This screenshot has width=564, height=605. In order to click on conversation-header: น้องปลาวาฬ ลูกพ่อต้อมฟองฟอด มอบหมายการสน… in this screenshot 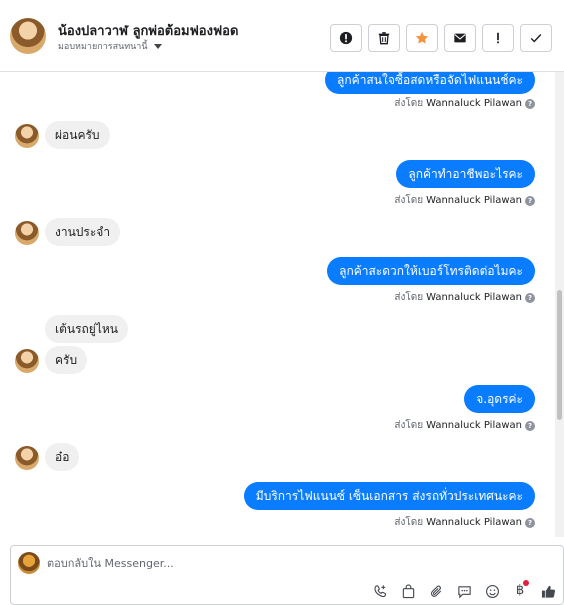, I will do `click(282, 36)`.